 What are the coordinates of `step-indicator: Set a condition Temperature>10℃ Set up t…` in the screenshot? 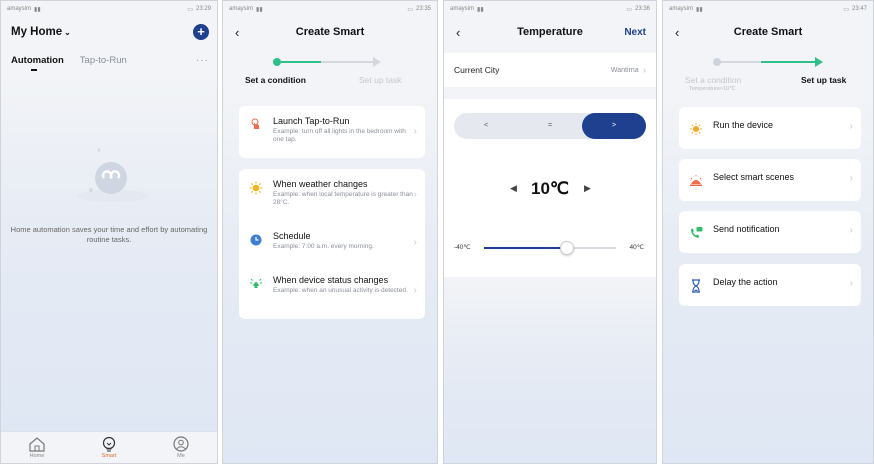 It's located at (768, 71).